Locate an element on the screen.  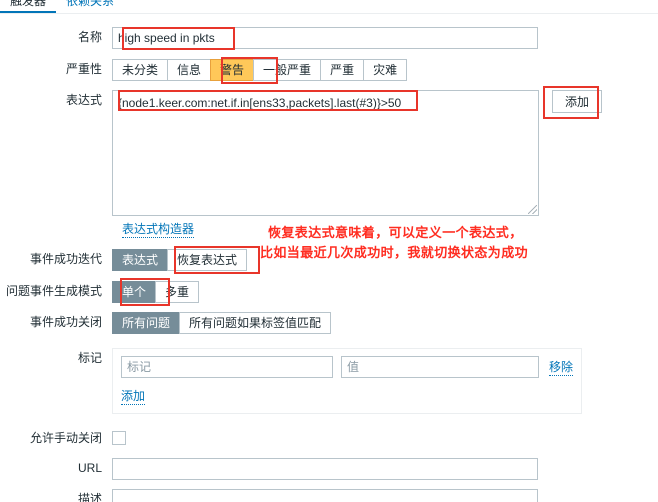
row-url: URL is located at coordinates (269, 469).